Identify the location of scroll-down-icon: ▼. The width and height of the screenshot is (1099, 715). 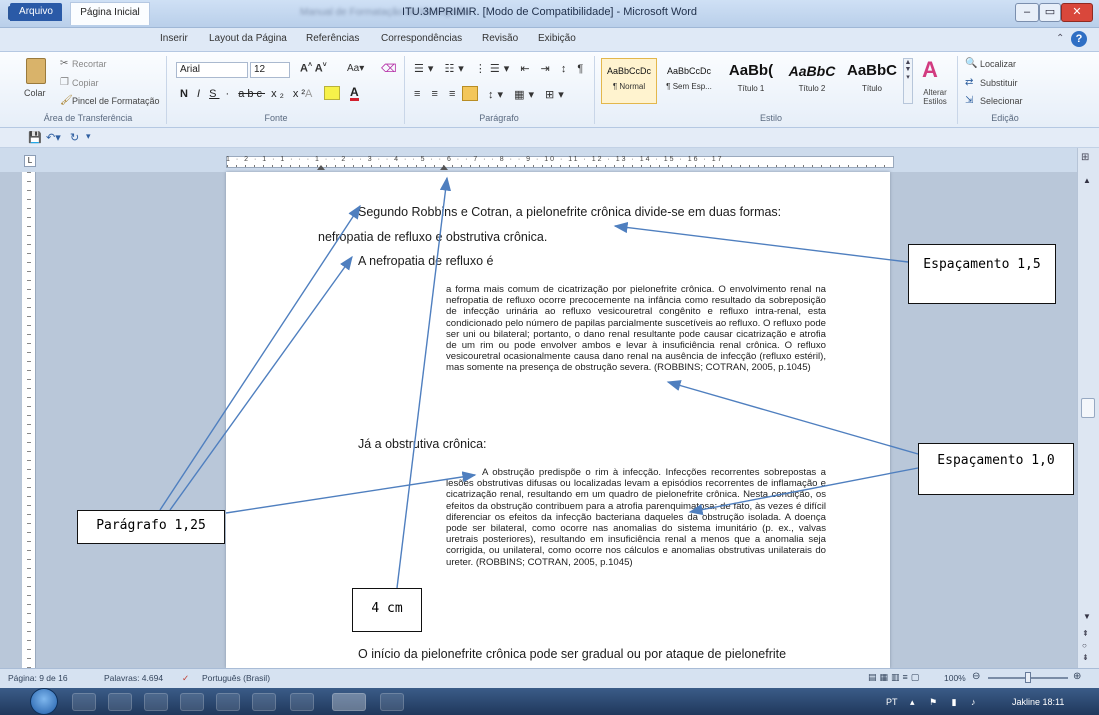
(1087, 616).